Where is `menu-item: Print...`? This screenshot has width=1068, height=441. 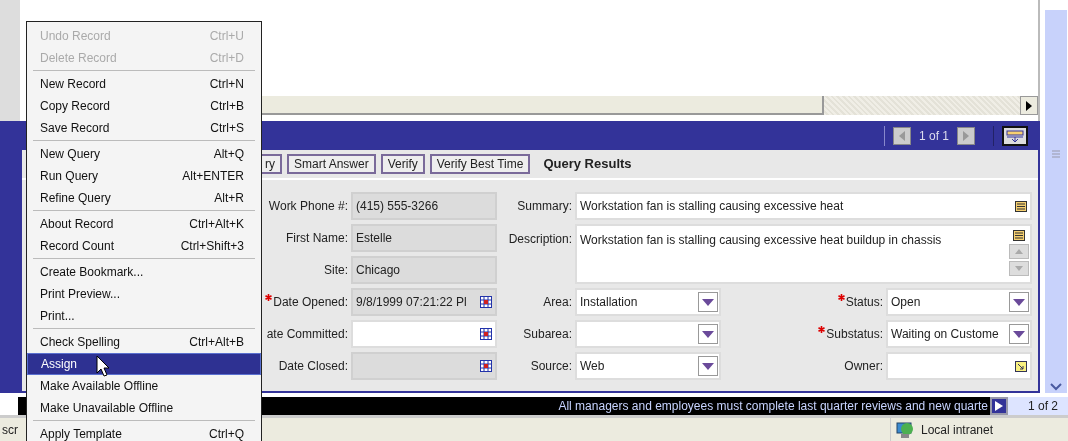
menu-item: Print... is located at coordinates (144, 316).